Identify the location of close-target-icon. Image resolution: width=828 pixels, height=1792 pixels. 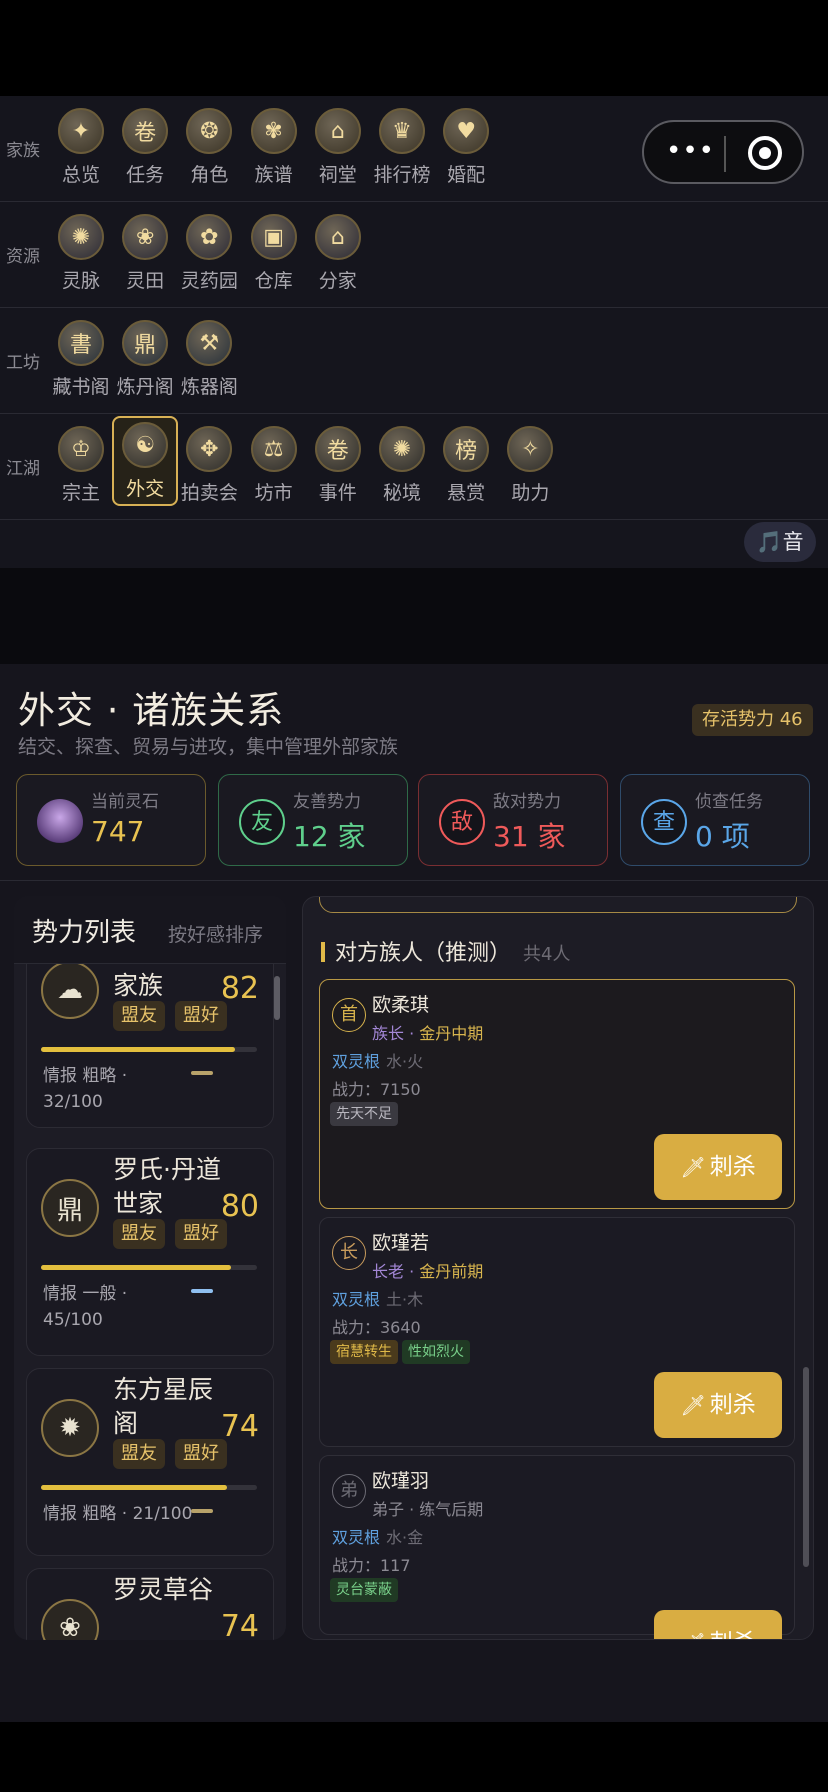
(765, 153).